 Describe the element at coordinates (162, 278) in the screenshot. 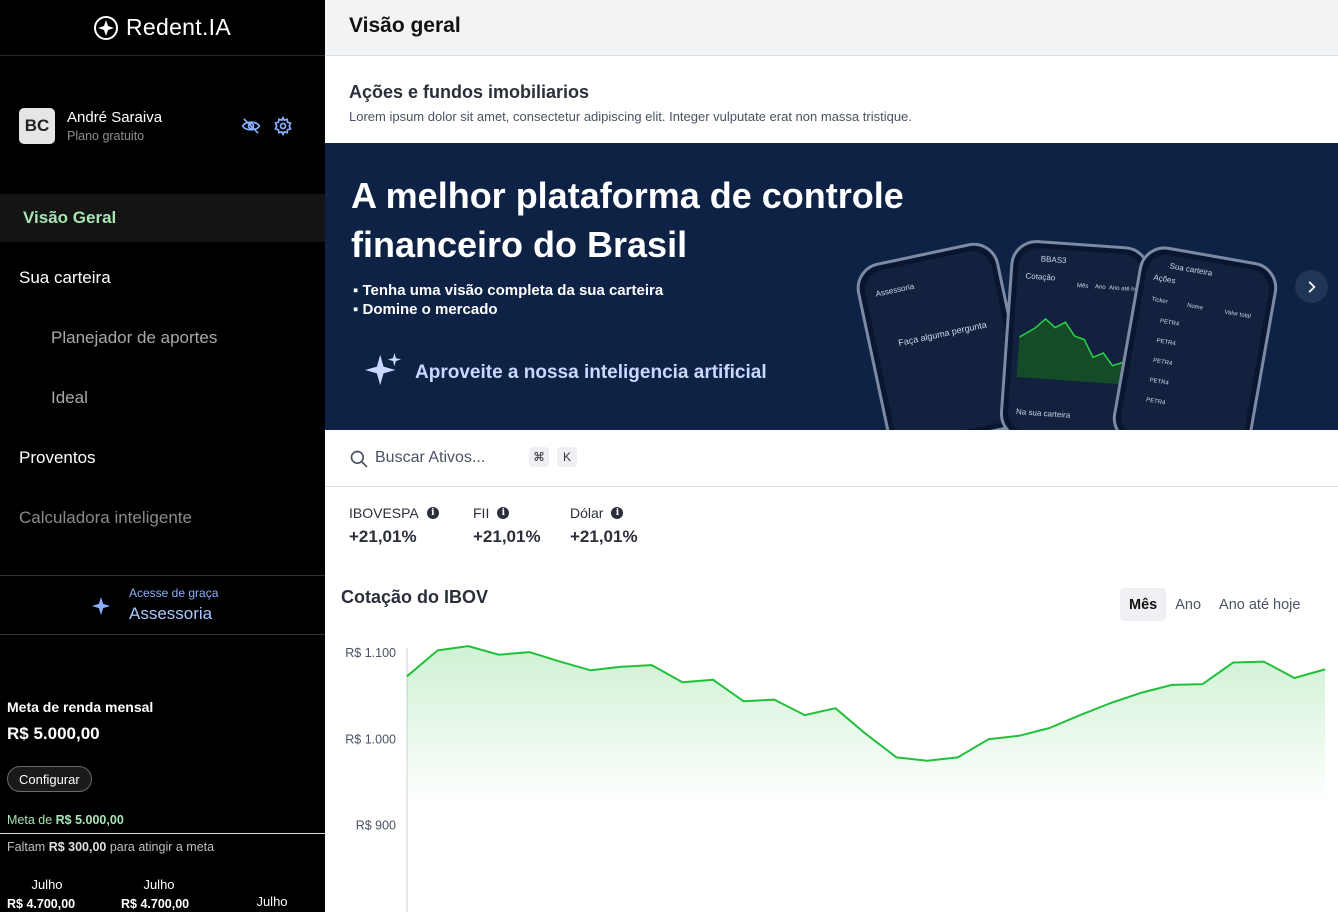

I see `nav-portfolio: Sua carteira` at that location.